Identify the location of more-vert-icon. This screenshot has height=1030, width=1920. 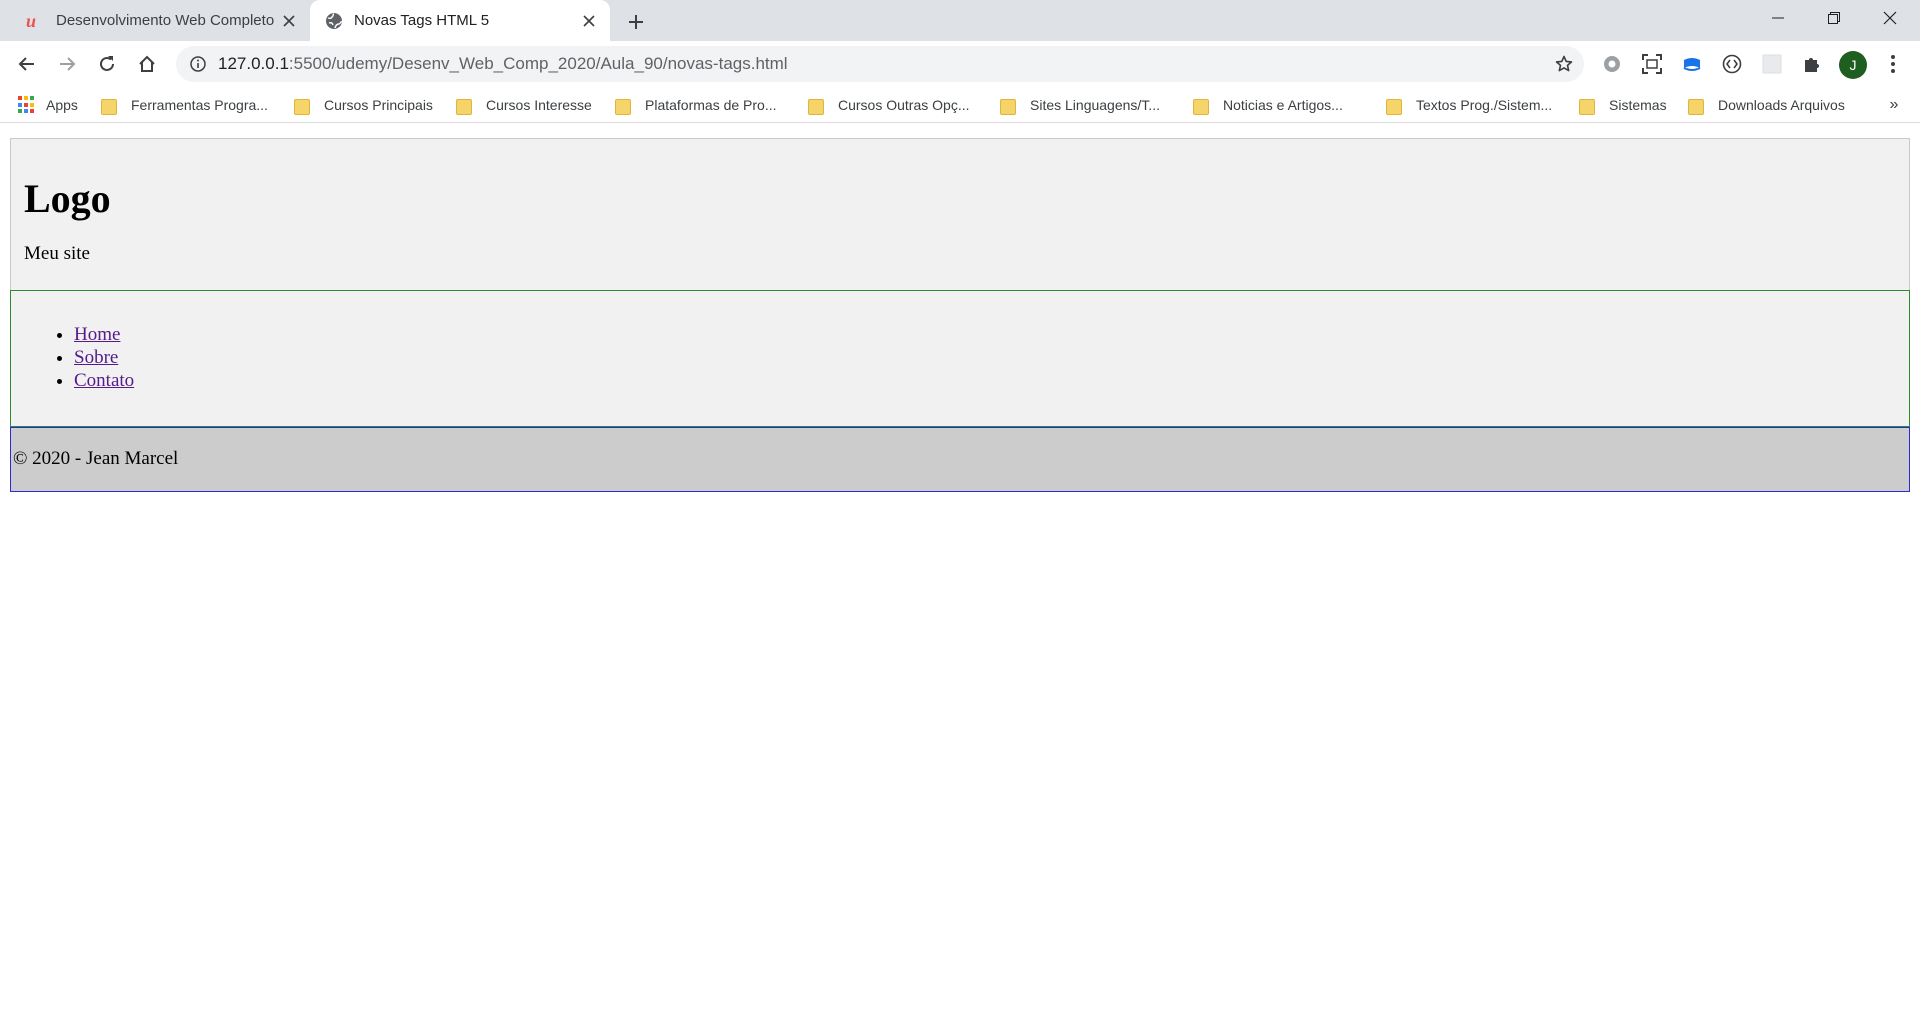
(1893, 64).